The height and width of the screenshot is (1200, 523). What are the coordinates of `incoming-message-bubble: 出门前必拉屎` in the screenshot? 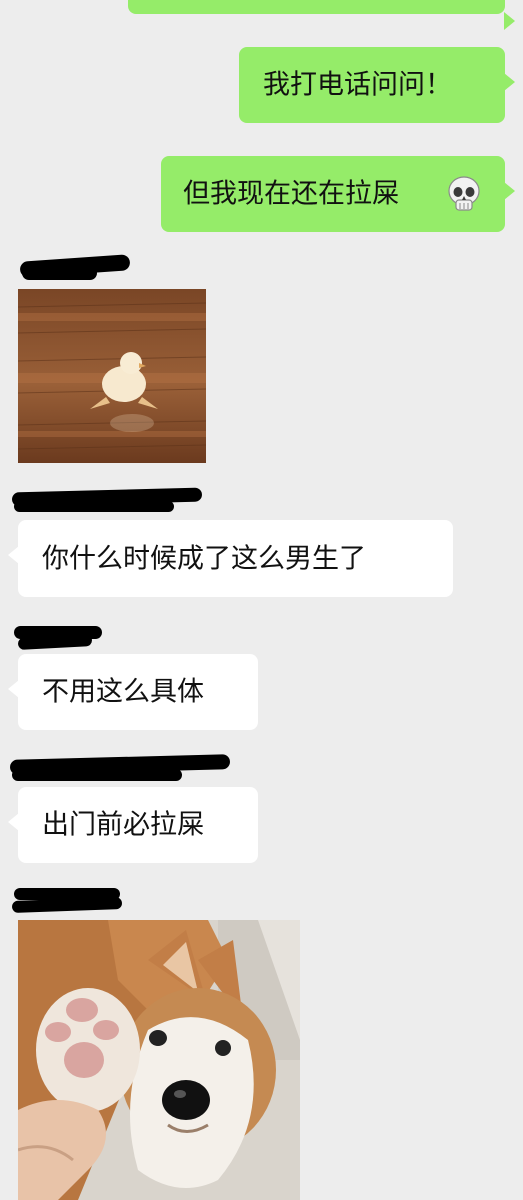 It's located at (133, 825).